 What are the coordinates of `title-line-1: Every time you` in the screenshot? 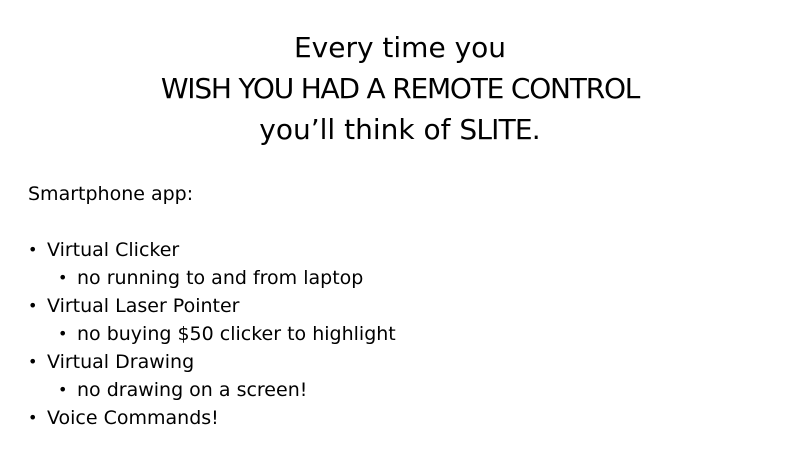 It's located at (400, 47).